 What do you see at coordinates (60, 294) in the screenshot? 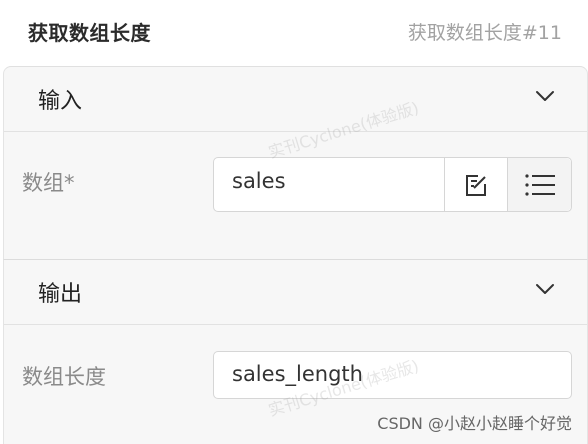
I see `output-section-title: 输出` at bounding box center [60, 294].